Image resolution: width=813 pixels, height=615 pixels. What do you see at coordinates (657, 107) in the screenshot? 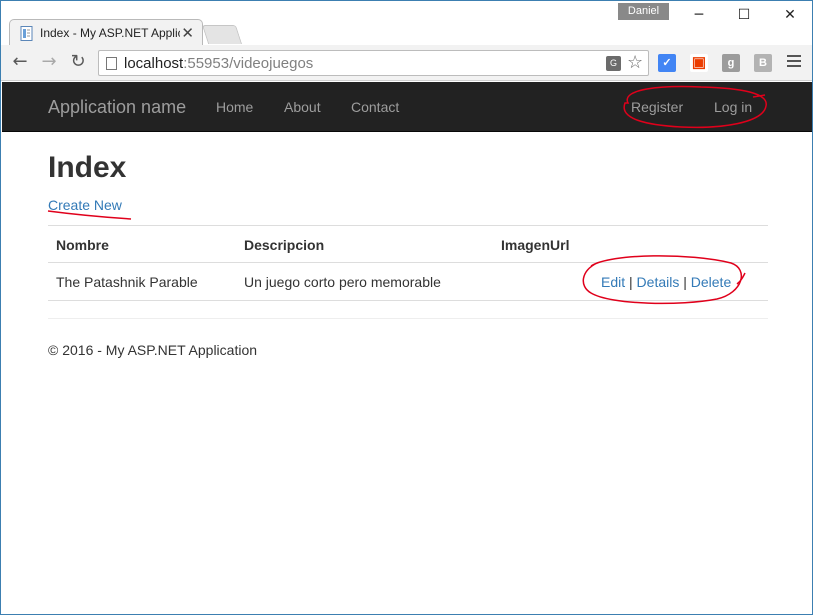
I see `register-link: Register` at bounding box center [657, 107].